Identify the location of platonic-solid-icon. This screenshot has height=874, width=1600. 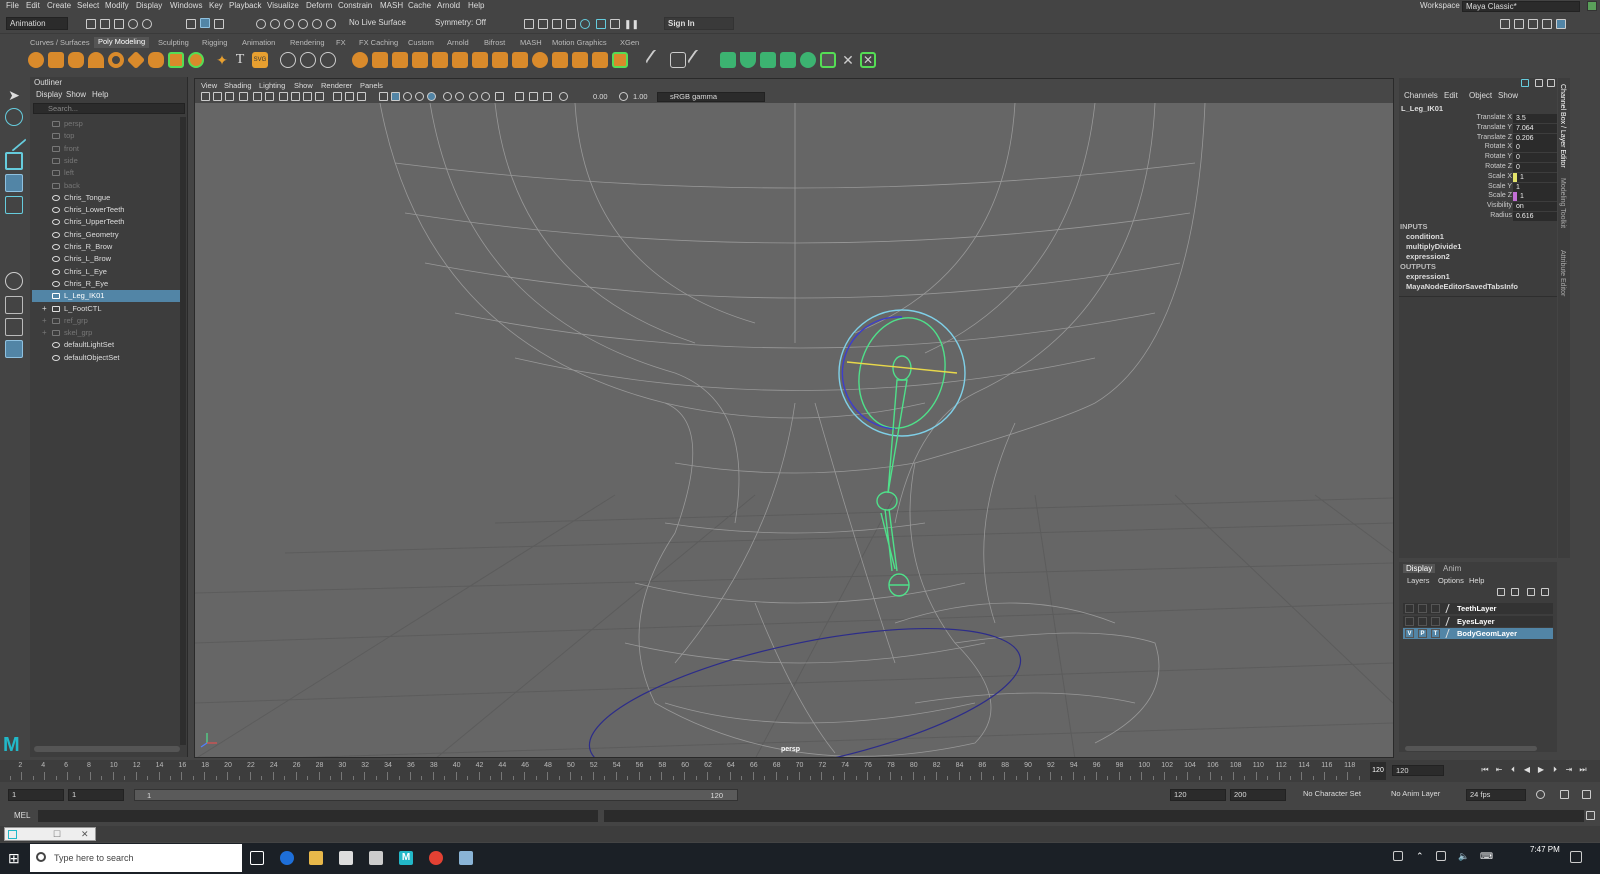
(176, 60).